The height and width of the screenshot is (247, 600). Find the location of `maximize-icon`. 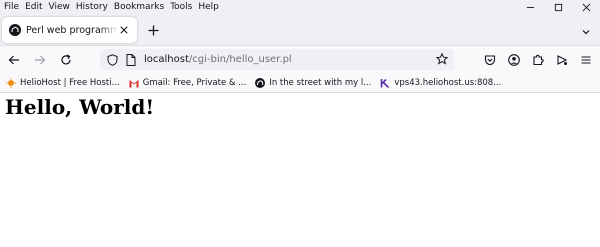

maximize-icon is located at coordinates (558, 7).